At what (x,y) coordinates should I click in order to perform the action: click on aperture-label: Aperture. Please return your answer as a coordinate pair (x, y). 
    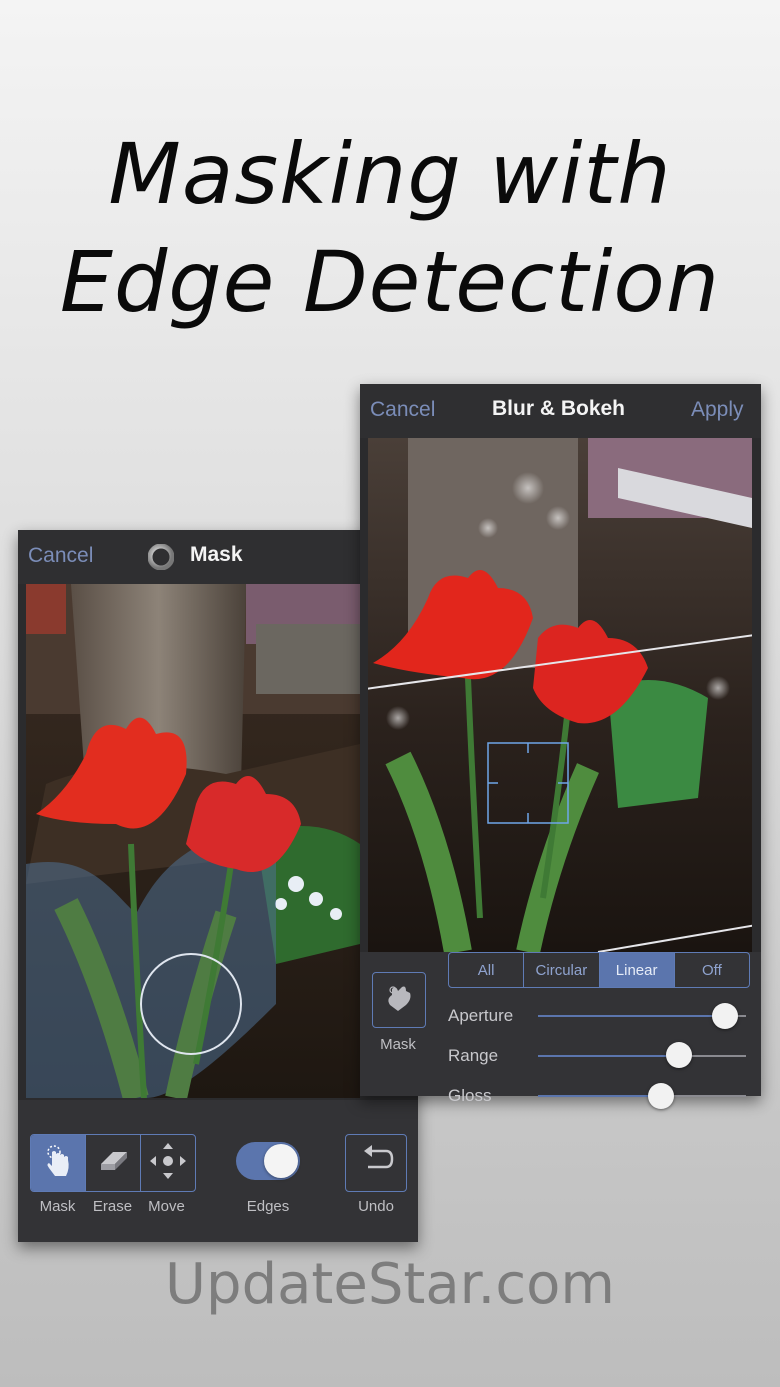
    Looking at the image, I should click on (481, 1015).